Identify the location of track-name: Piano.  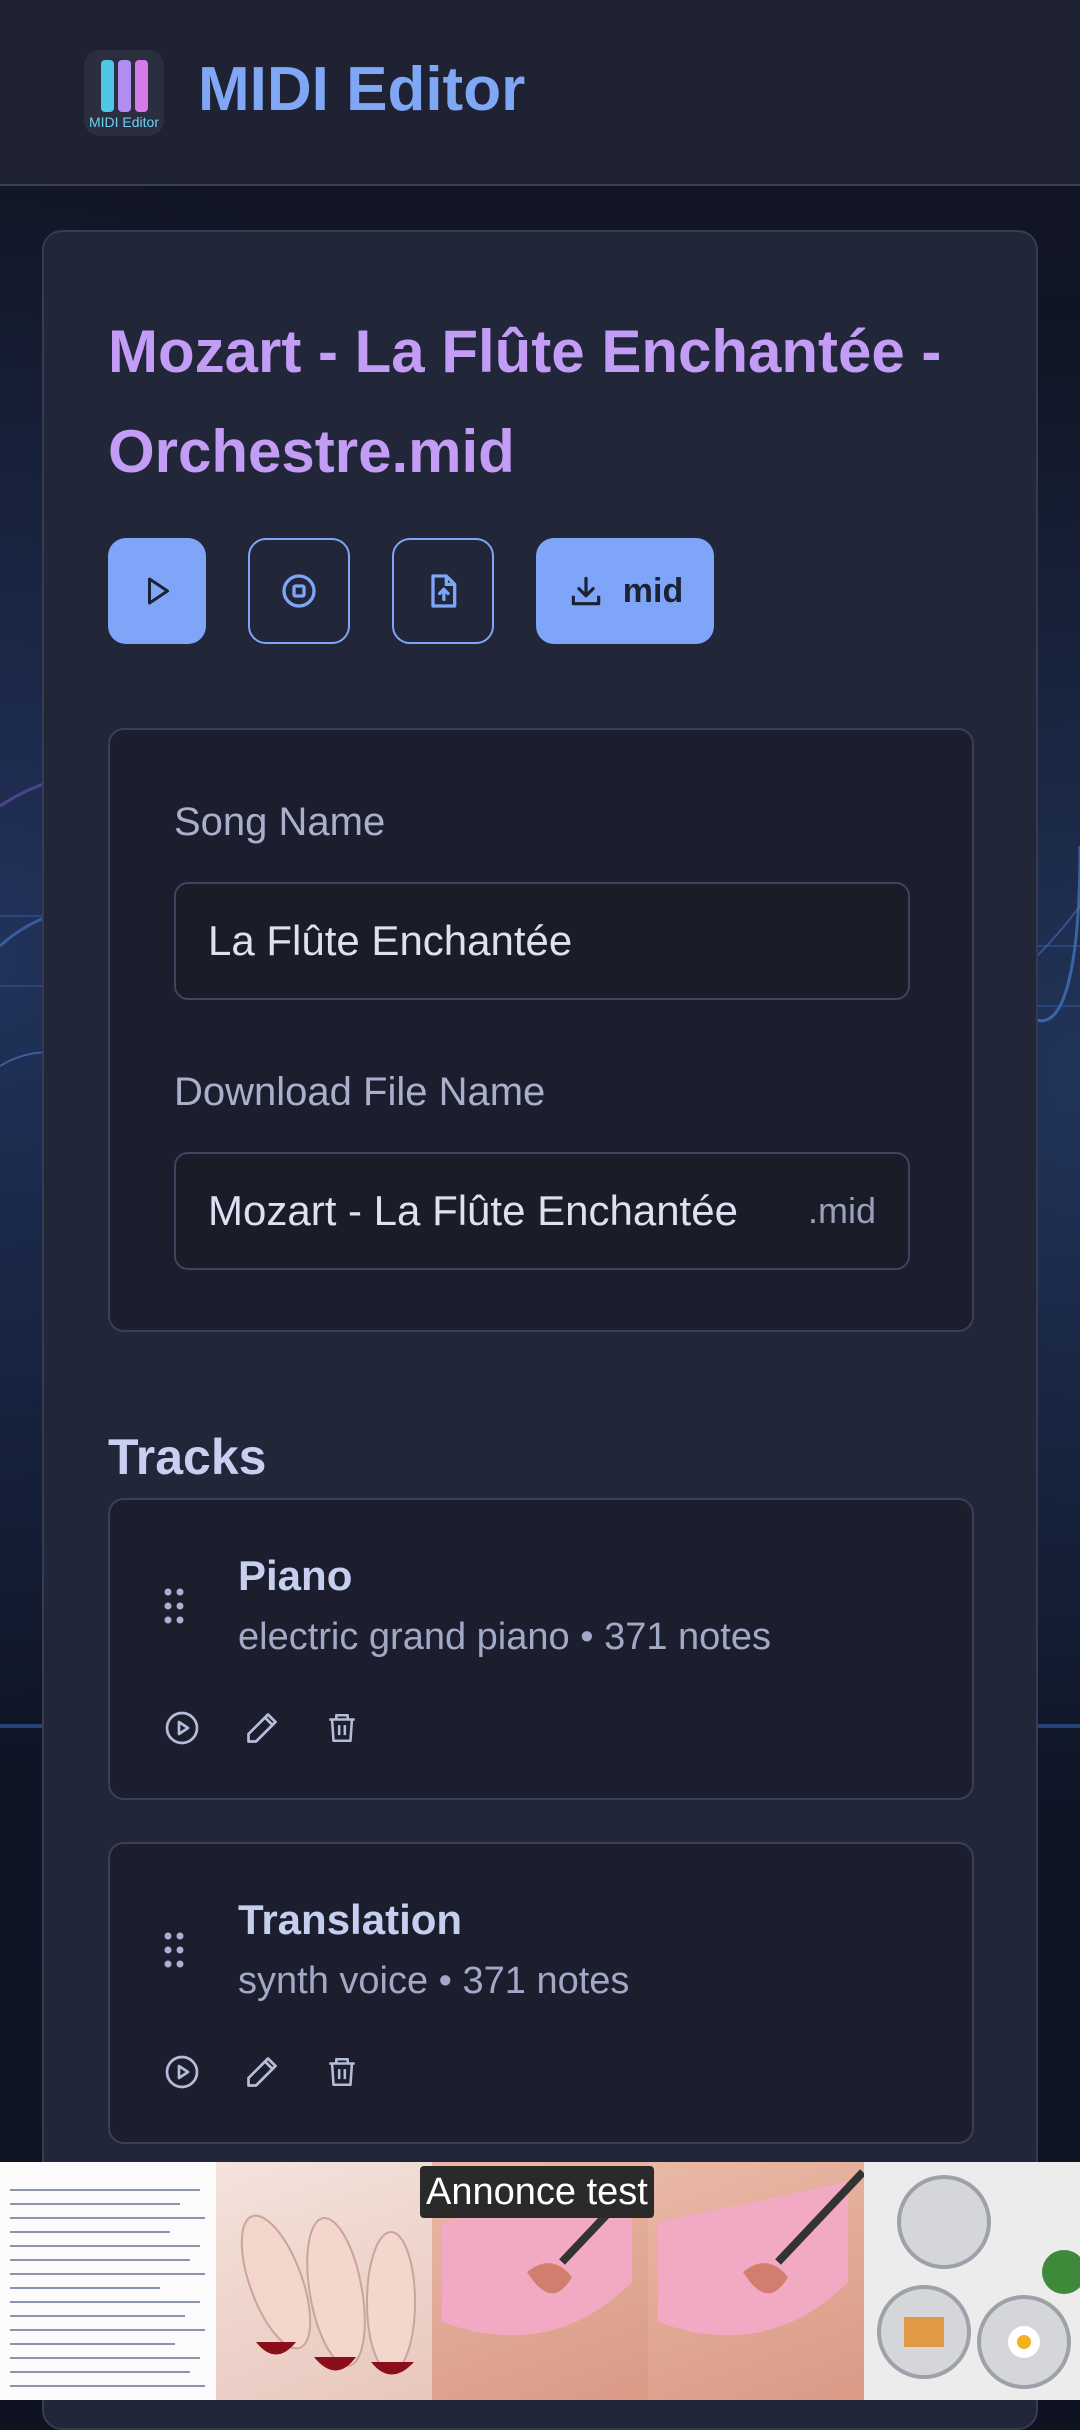
(295, 1575).